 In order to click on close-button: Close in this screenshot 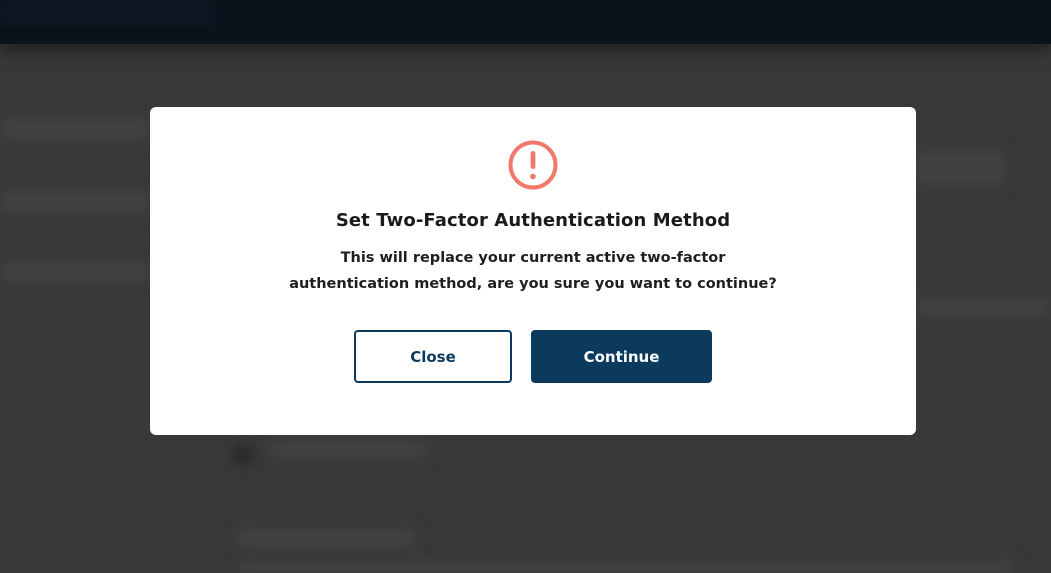, I will do `click(433, 356)`.